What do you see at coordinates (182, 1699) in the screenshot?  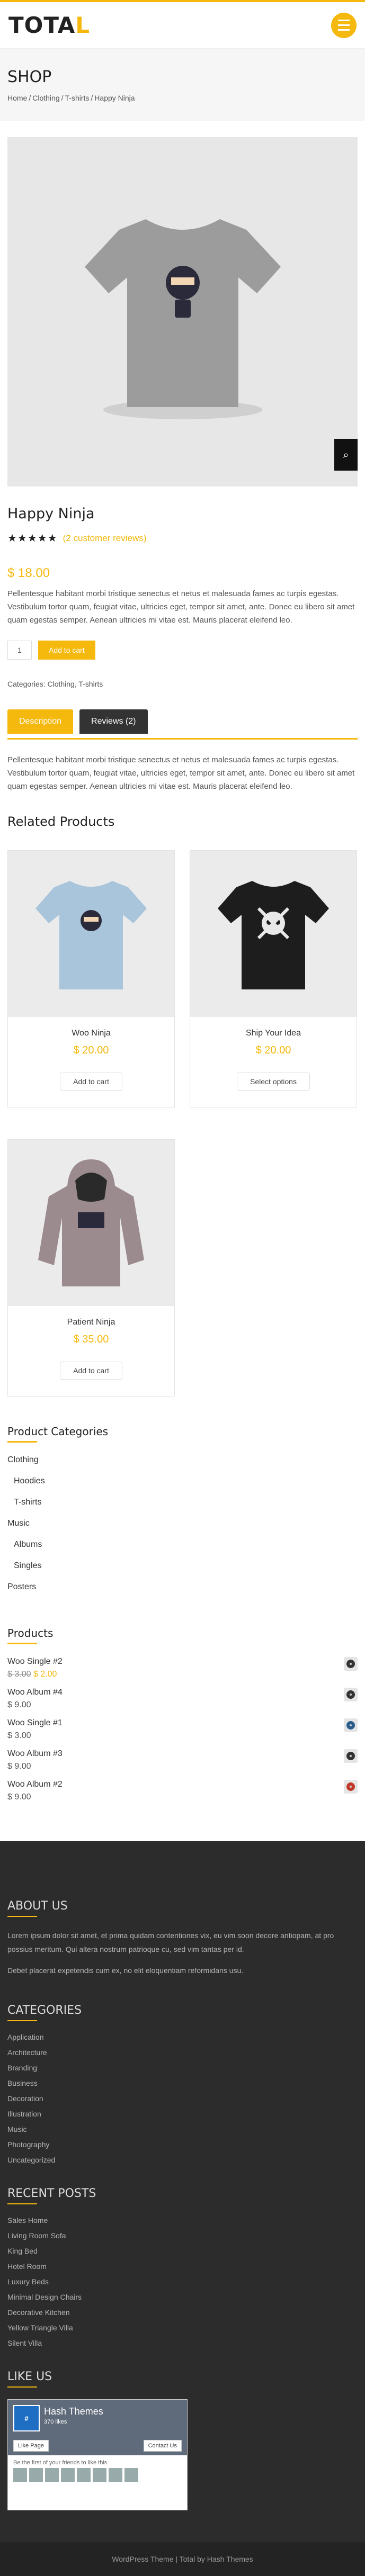 I see `list-item: Woo Album #4 $ 9.00` at bounding box center [182, 1699].